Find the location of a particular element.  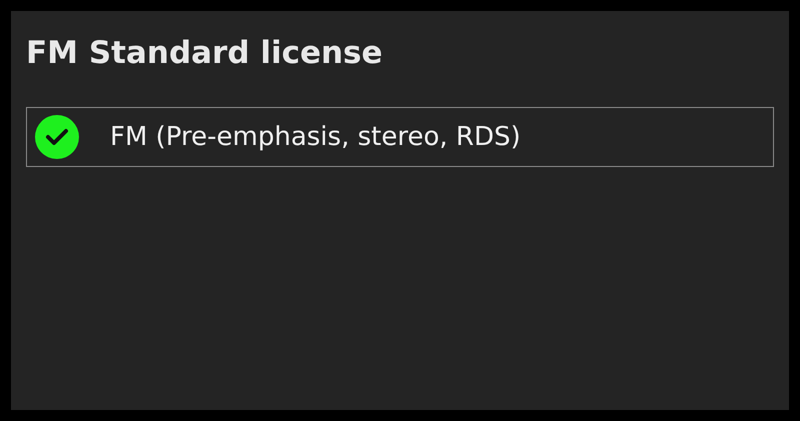

feature-label: FM (Pre-emphasis, stereo, RDS) is located at coordinates (315, 137).